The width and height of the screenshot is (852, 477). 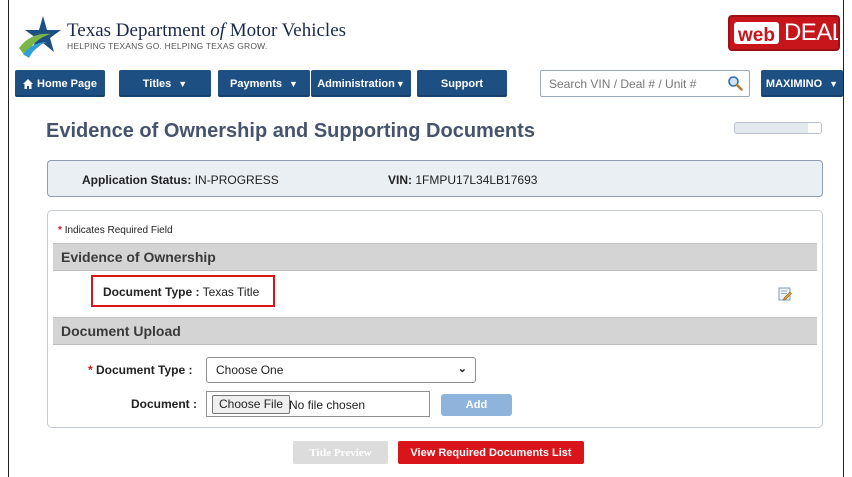 What do you see at coordinates (327, 405) in the screenshot?
I see `file-status-text: No file chosen` at bounding box center [327, 405].